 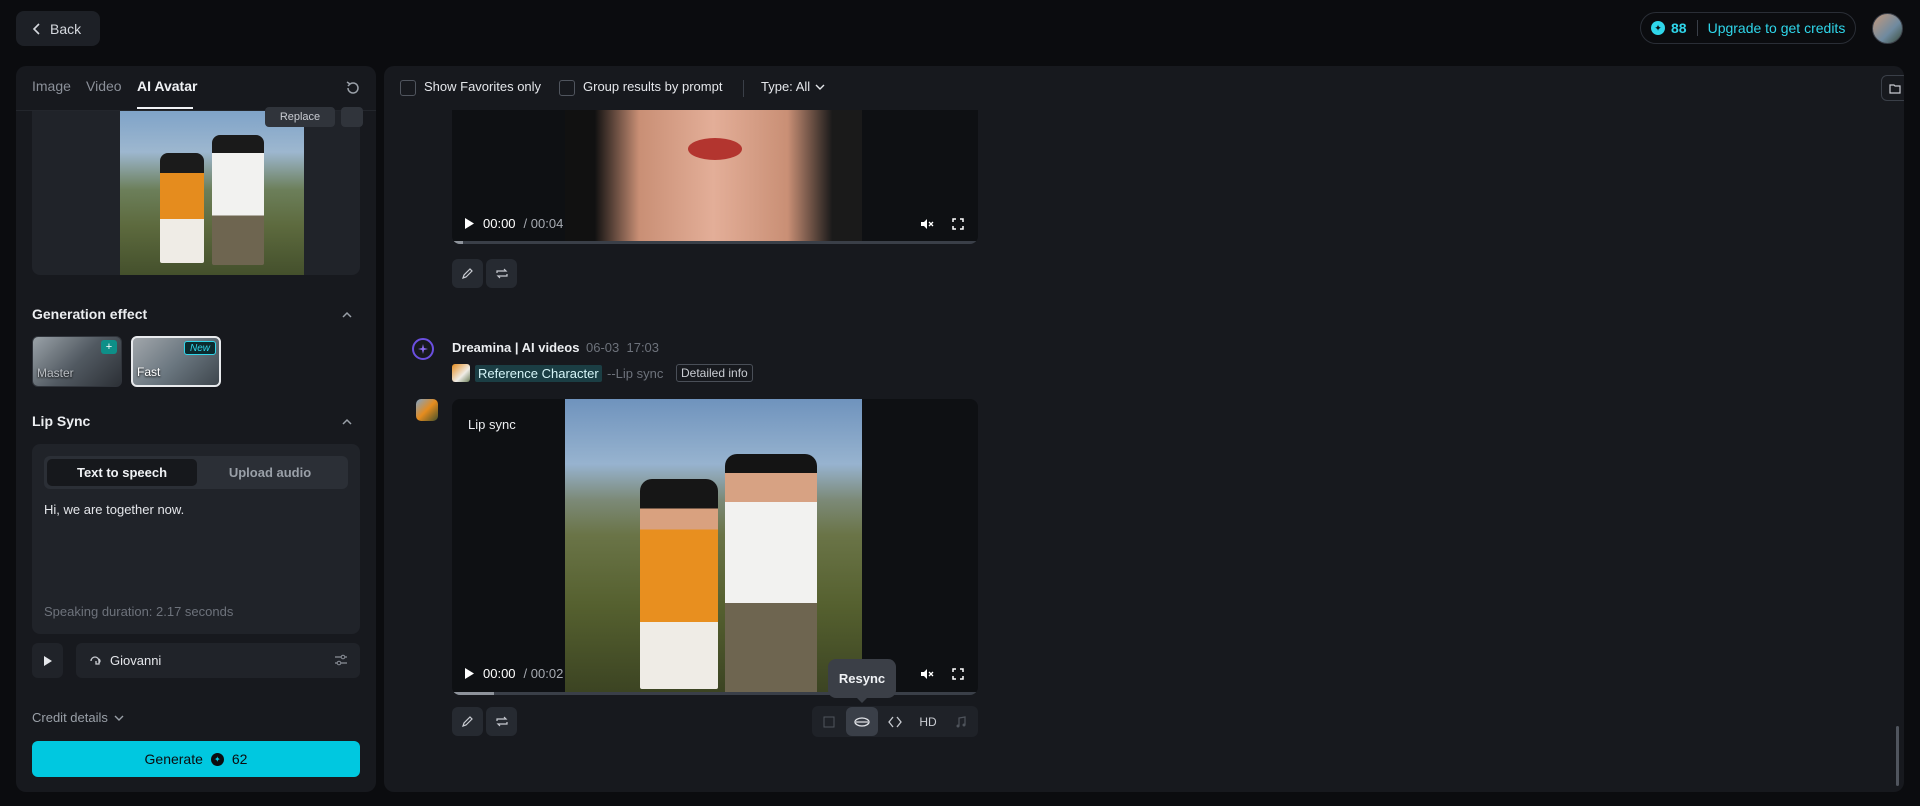 What do you see at coordinates (483, 86) in the screenshot?
I see `favorites-label: Show Favorites only` at bounding box center [483, 86].